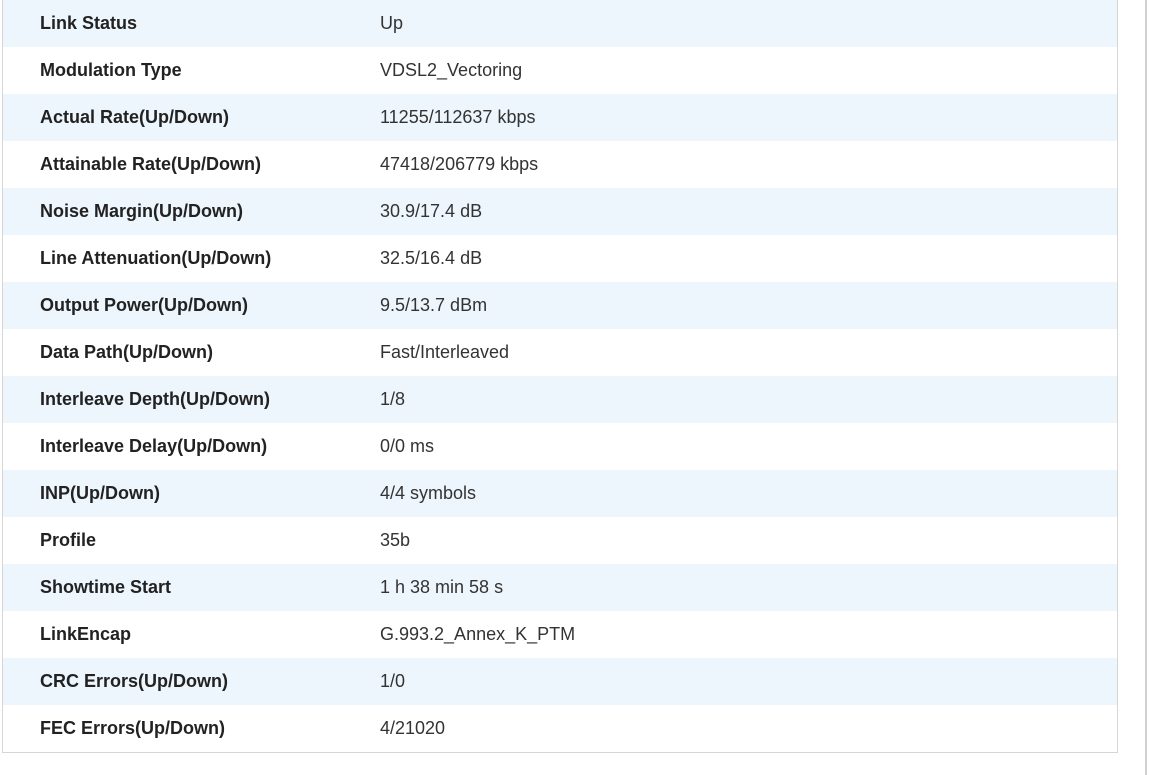 This screenshot has height=775, width=1150. Describe the element at coordinates (191, 446) in the screenshot. I see `row-label: Interleave Delay(Up/Down)` at that location.